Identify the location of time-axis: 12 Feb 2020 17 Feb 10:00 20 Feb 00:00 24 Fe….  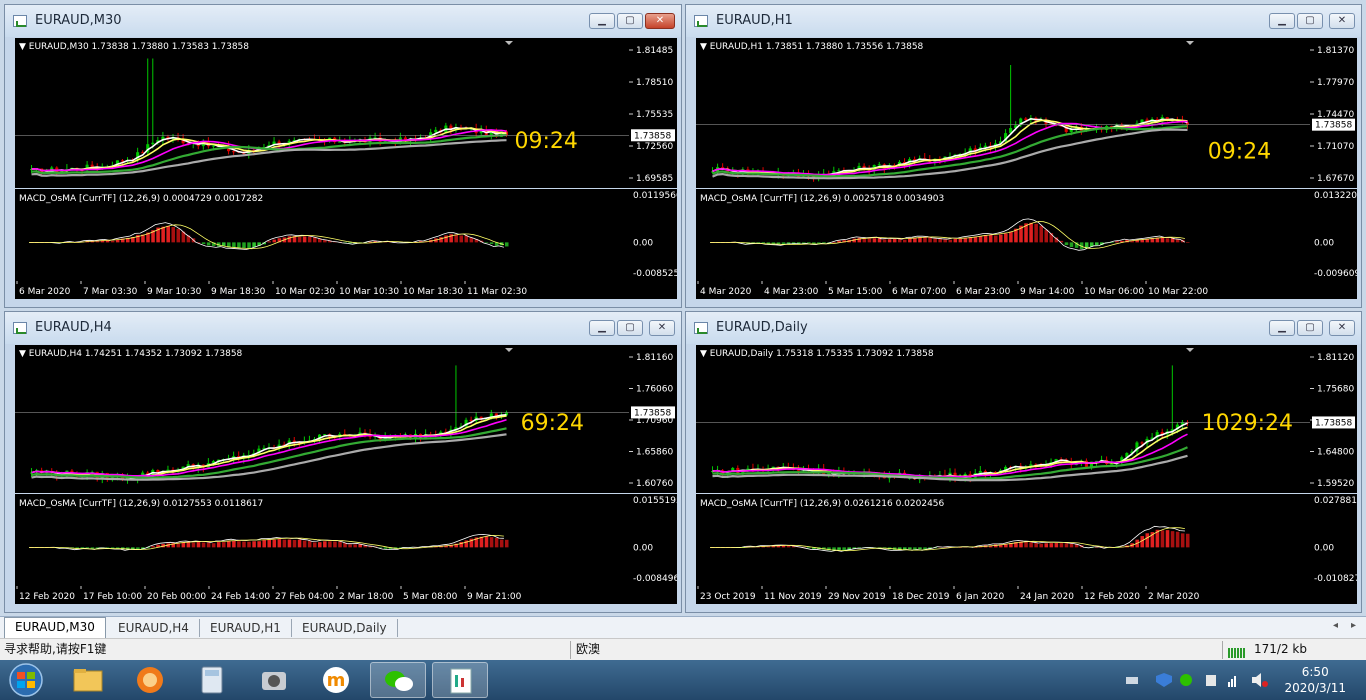
(346, 595).